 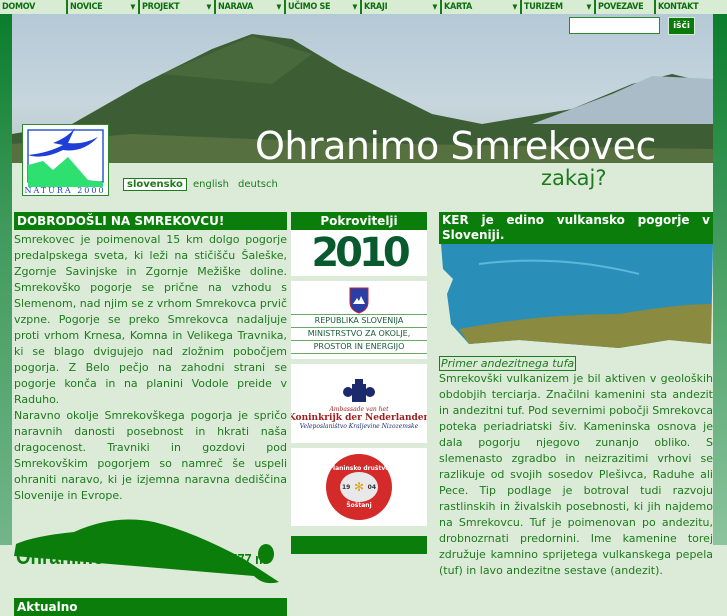 I want to click on pd-year-b: 04, so click(x=371, y=487).